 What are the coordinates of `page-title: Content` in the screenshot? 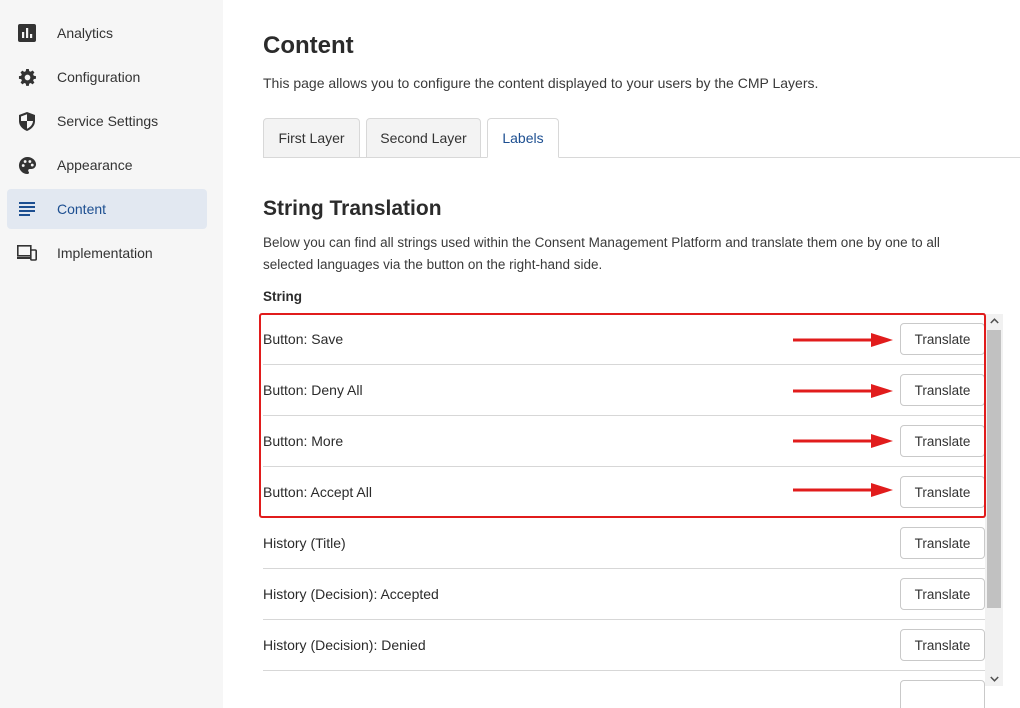 It's located at (308, 45).